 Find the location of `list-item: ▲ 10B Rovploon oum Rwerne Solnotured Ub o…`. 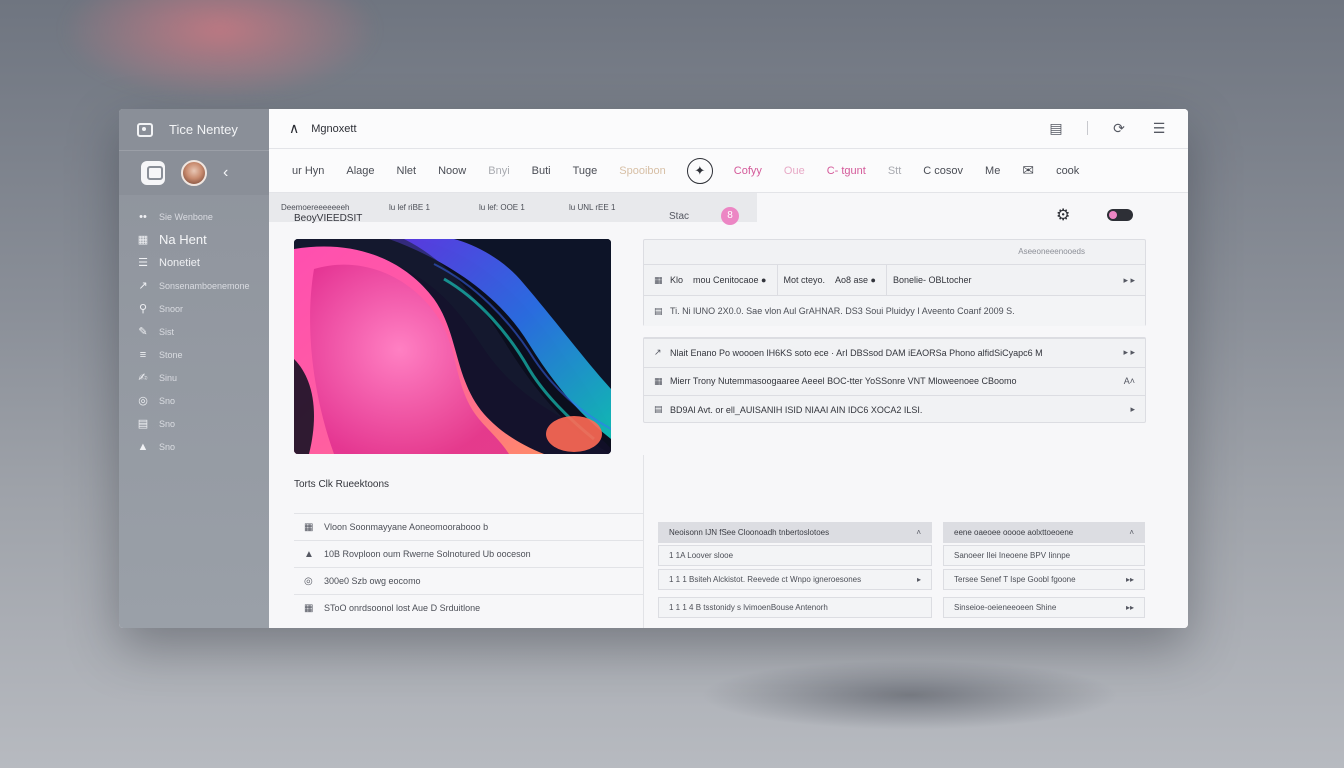

list-item: ▲ 10B Rovploon oum Rwerne Solnotured Ub o… is located at coordinates (468, 553).